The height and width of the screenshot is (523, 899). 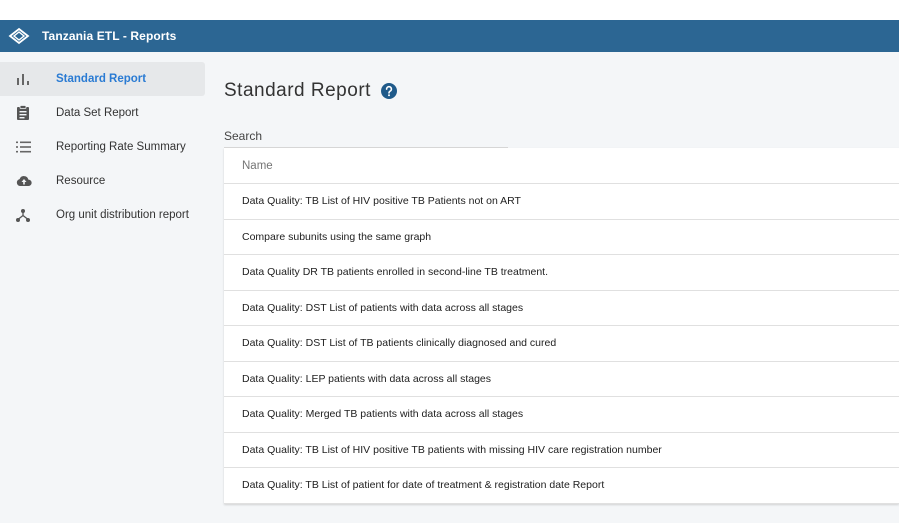 I want to click on search-field, so click(x=366, y=137).